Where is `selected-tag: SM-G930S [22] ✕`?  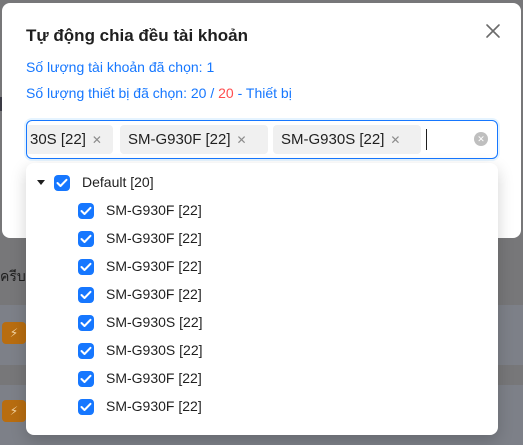 selected-tag: SM-G930S [22] ✕ is located at coordinates (347, 139).